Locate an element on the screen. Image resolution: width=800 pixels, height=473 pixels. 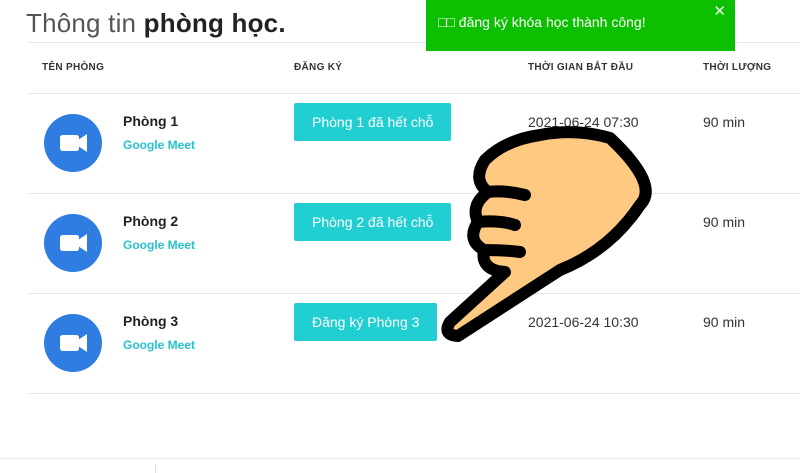
success-toast: □□ đăng ký khóa học thành công! ✕ is located at coordinates (580, 25).